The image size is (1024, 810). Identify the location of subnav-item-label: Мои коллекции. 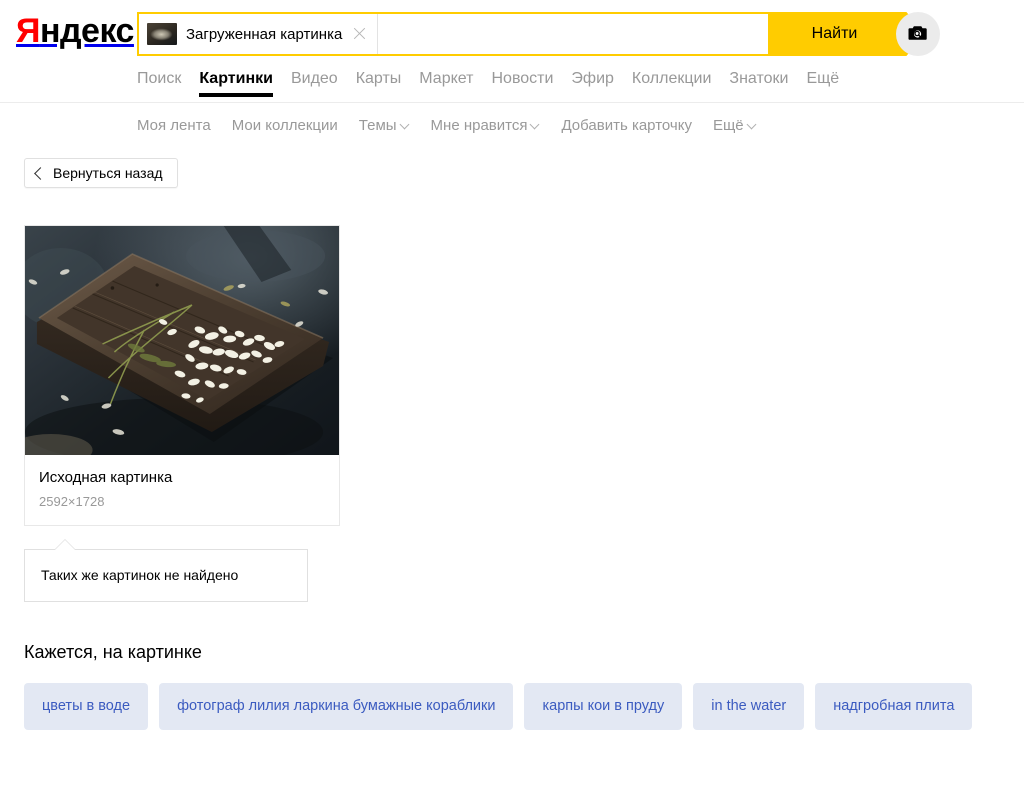
(284, 125).